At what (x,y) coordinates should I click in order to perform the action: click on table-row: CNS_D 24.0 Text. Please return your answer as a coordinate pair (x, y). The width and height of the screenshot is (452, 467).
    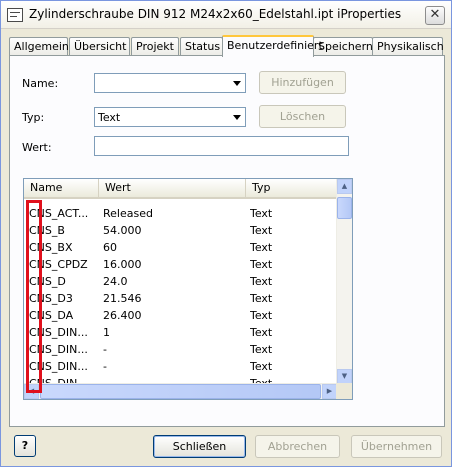
    Looking at the image, I should click on (180, 281).